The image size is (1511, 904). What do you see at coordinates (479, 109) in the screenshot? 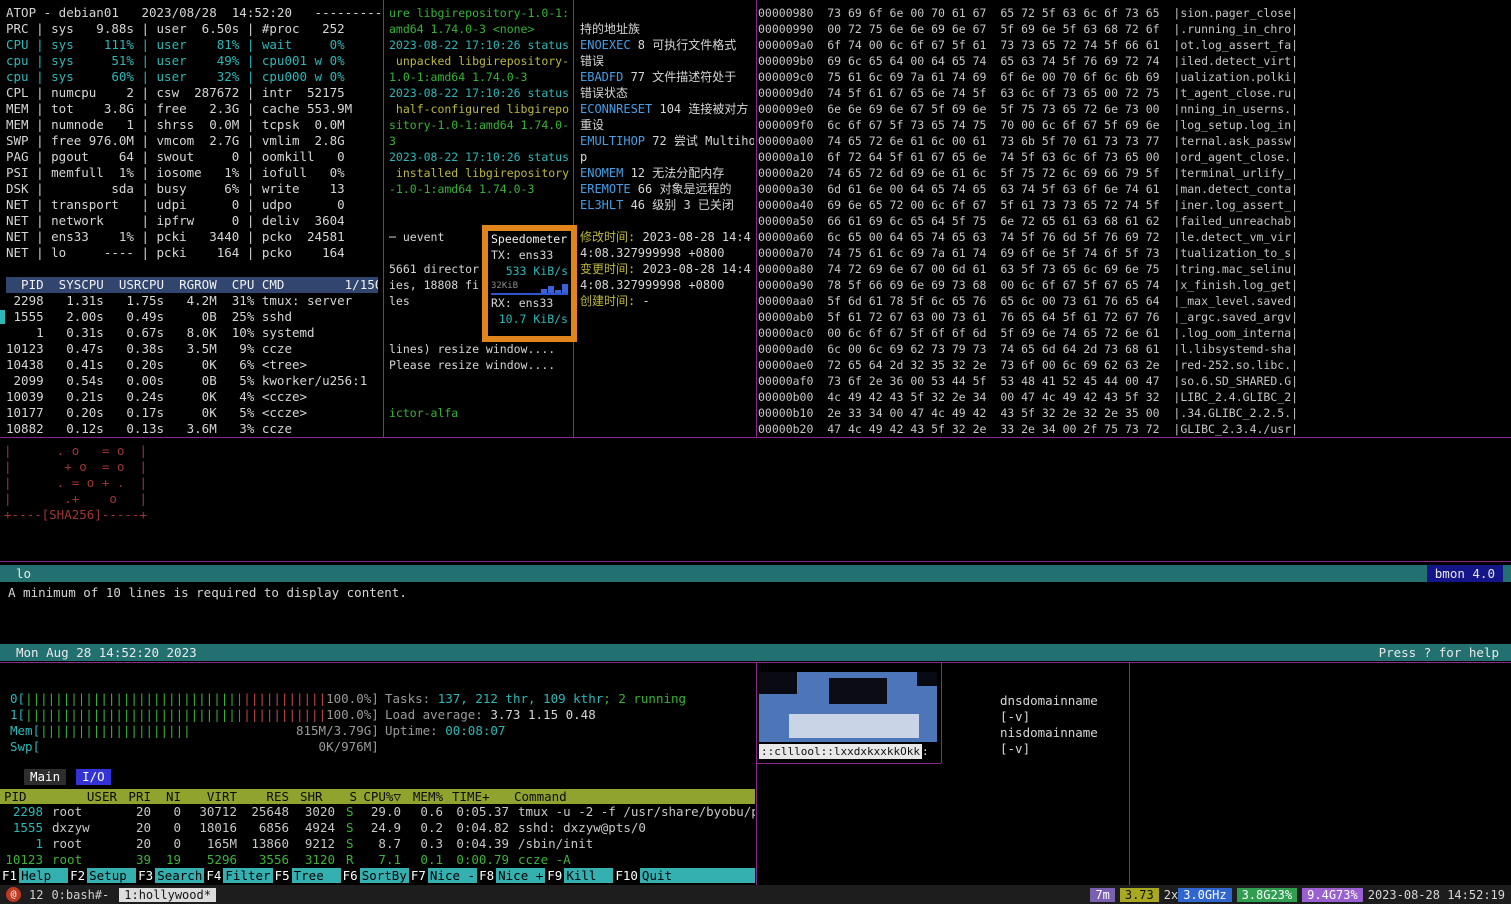
I see `dpkg-log-line: half-configured libgirepo` at bounding box center [479, 109].